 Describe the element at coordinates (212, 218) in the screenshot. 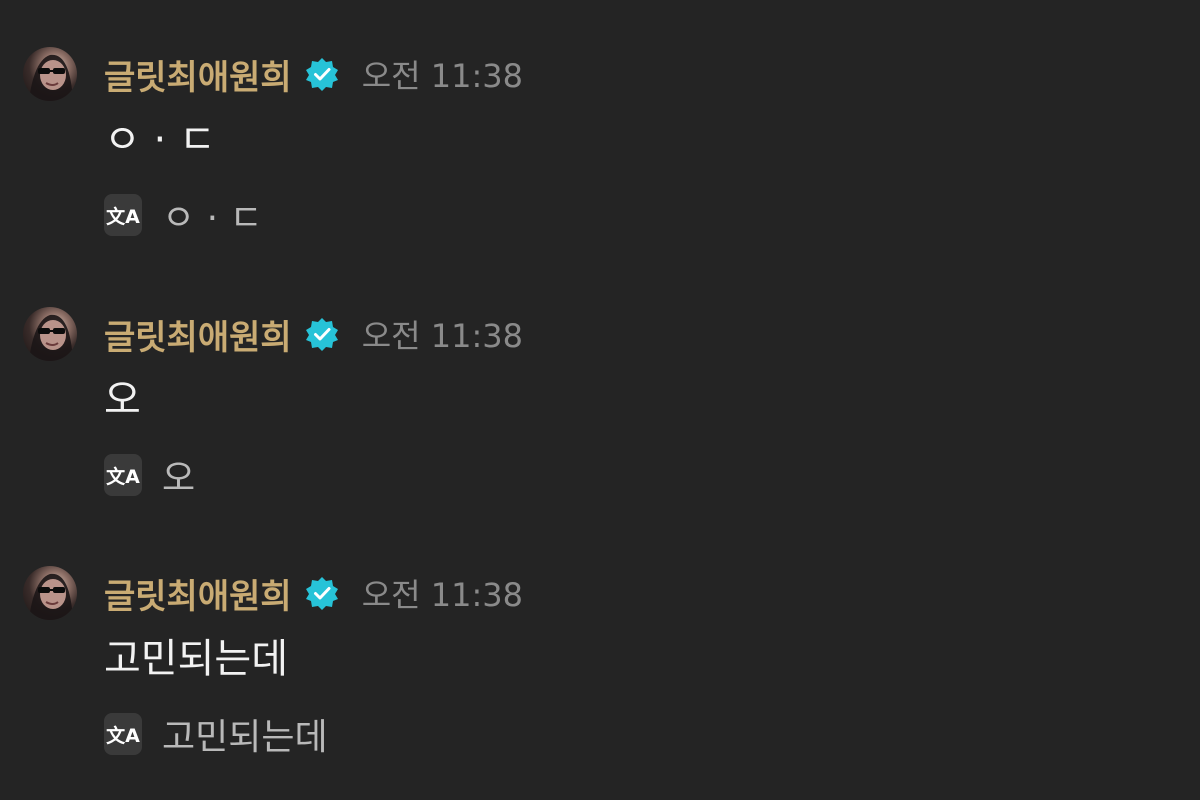

I see `translation-text: ㅇ · ㄷ` at that location.